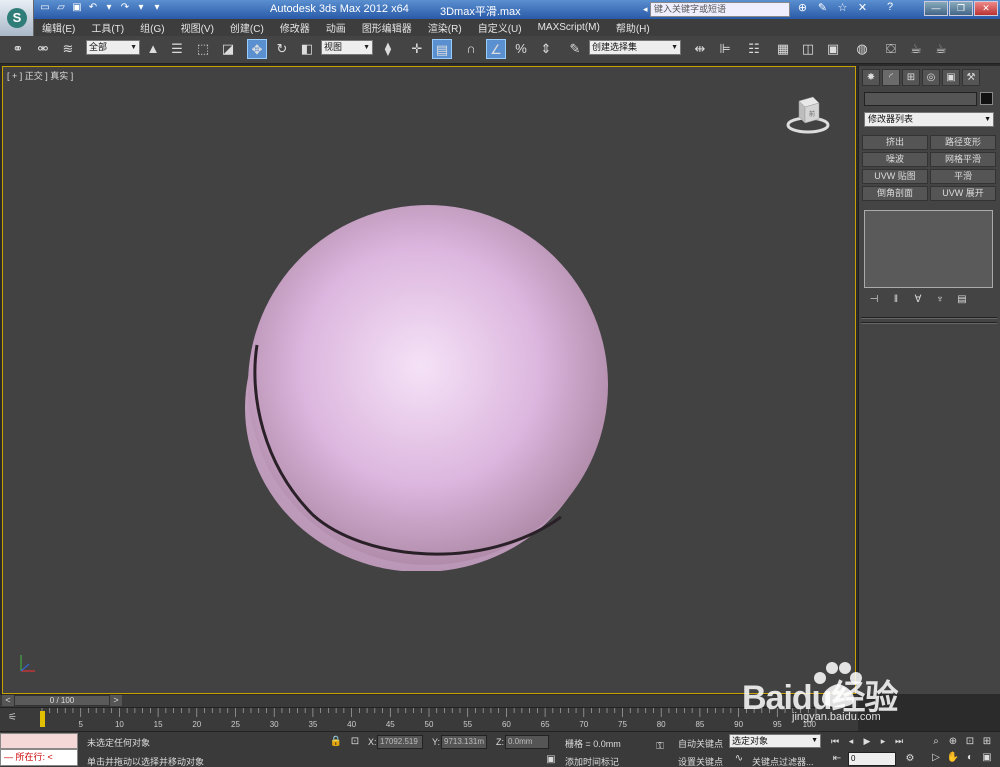 The image size is (1000, 767). What do you see at coordinates (835, 741) in the screenshot?
I see `goto-start-icon: ⏮` at bounding box center [835, 741].